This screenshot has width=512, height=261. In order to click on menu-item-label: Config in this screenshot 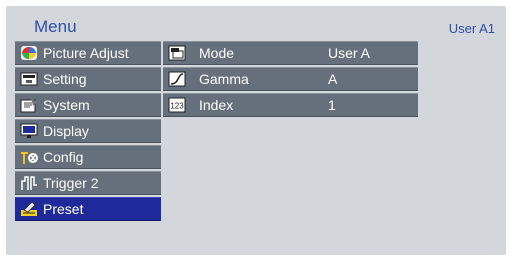, I will do `click(63, 157)`.